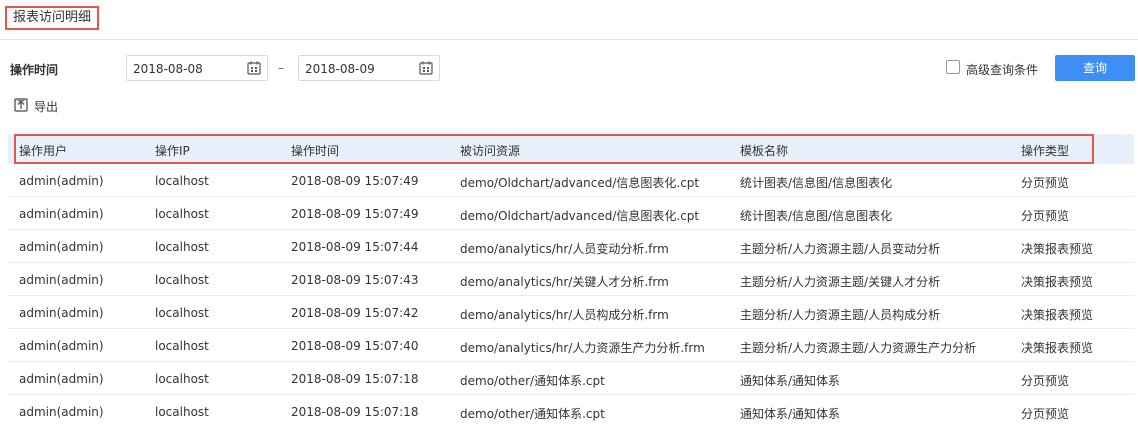 This screenshot has width=1138, height=426. Describe the element at coordinates (172, 150) in the screenshot. I see `column-header-ip: 操作IP` at that location.